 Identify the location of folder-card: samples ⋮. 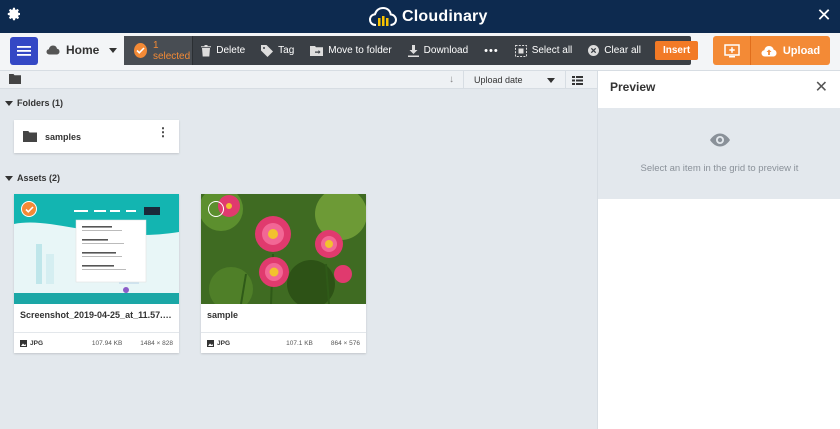
(96, 136).